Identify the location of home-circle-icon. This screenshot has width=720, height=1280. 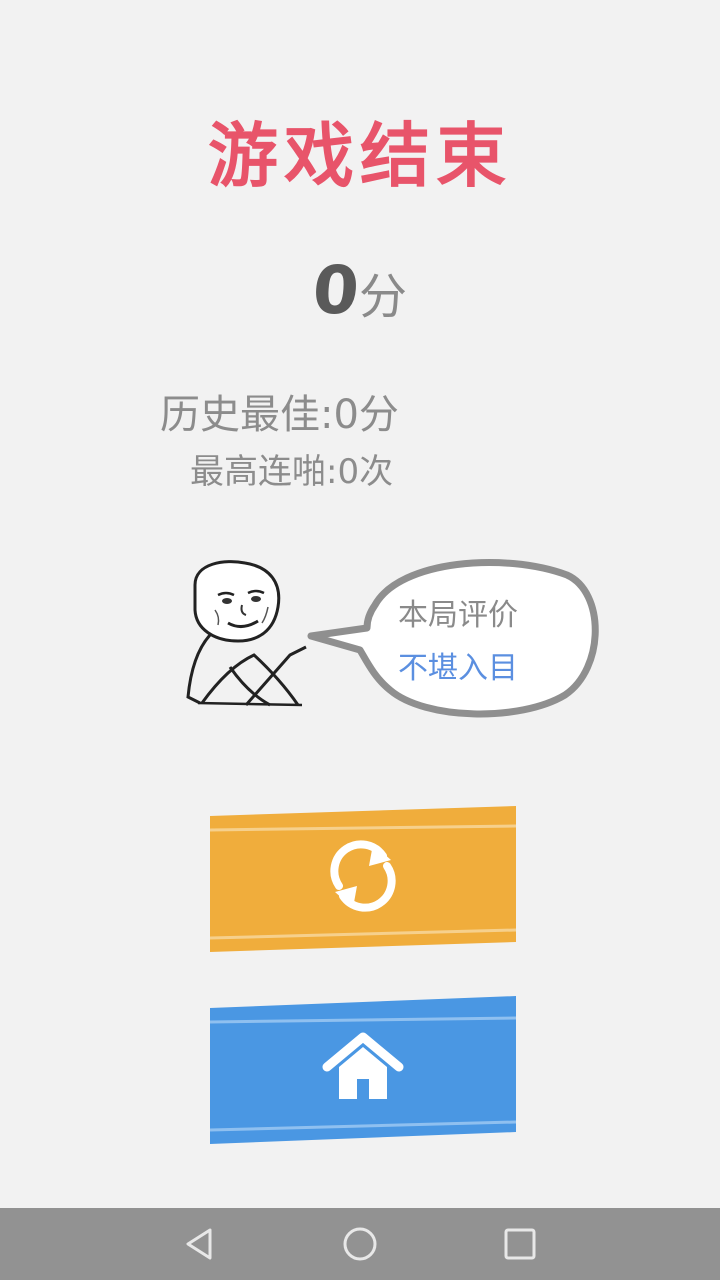
(360, 1244).